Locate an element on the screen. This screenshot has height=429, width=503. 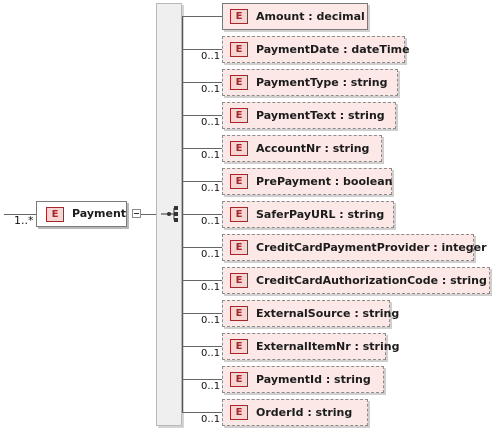
payment-element: E Payment is located at coordinates (81, 214).